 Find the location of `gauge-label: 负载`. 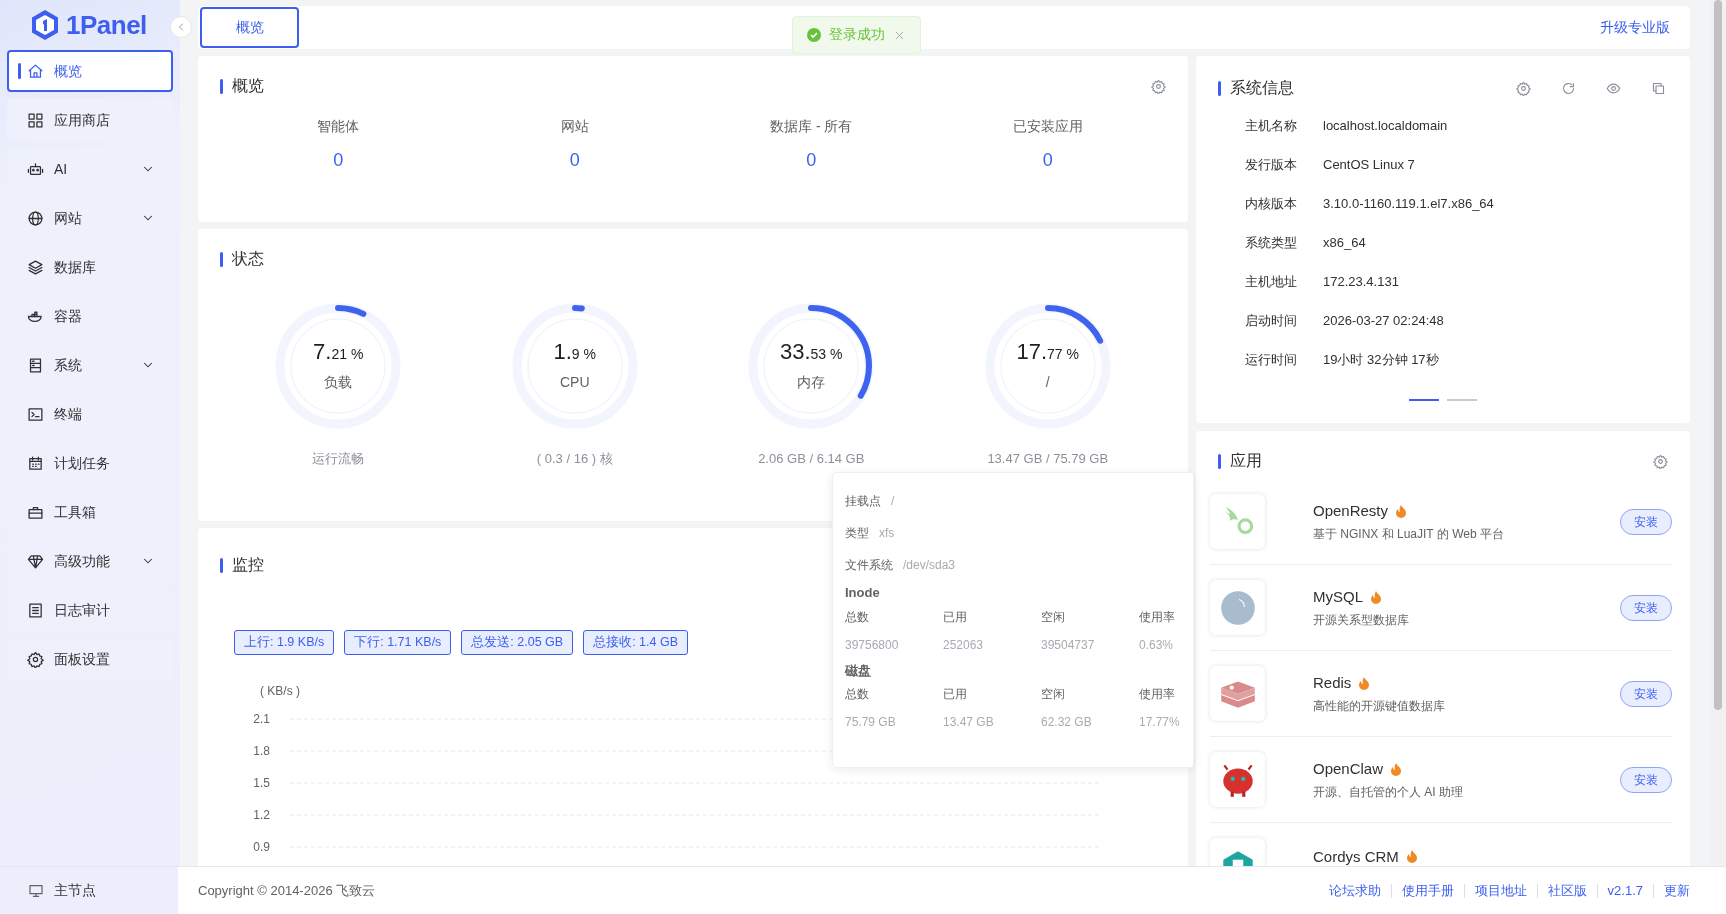

gauge-label: 负载 is located at coordinates (338, 382).